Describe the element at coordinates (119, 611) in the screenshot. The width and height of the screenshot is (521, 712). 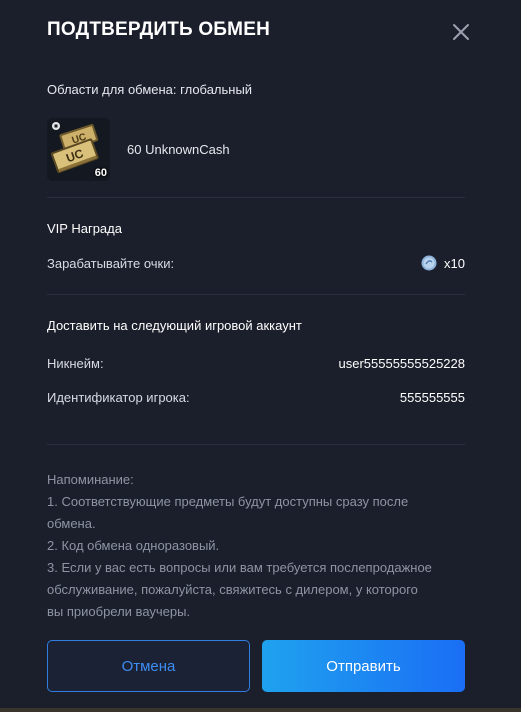
I see `reminder-line: вы приобрели ваучеры.` at that location.